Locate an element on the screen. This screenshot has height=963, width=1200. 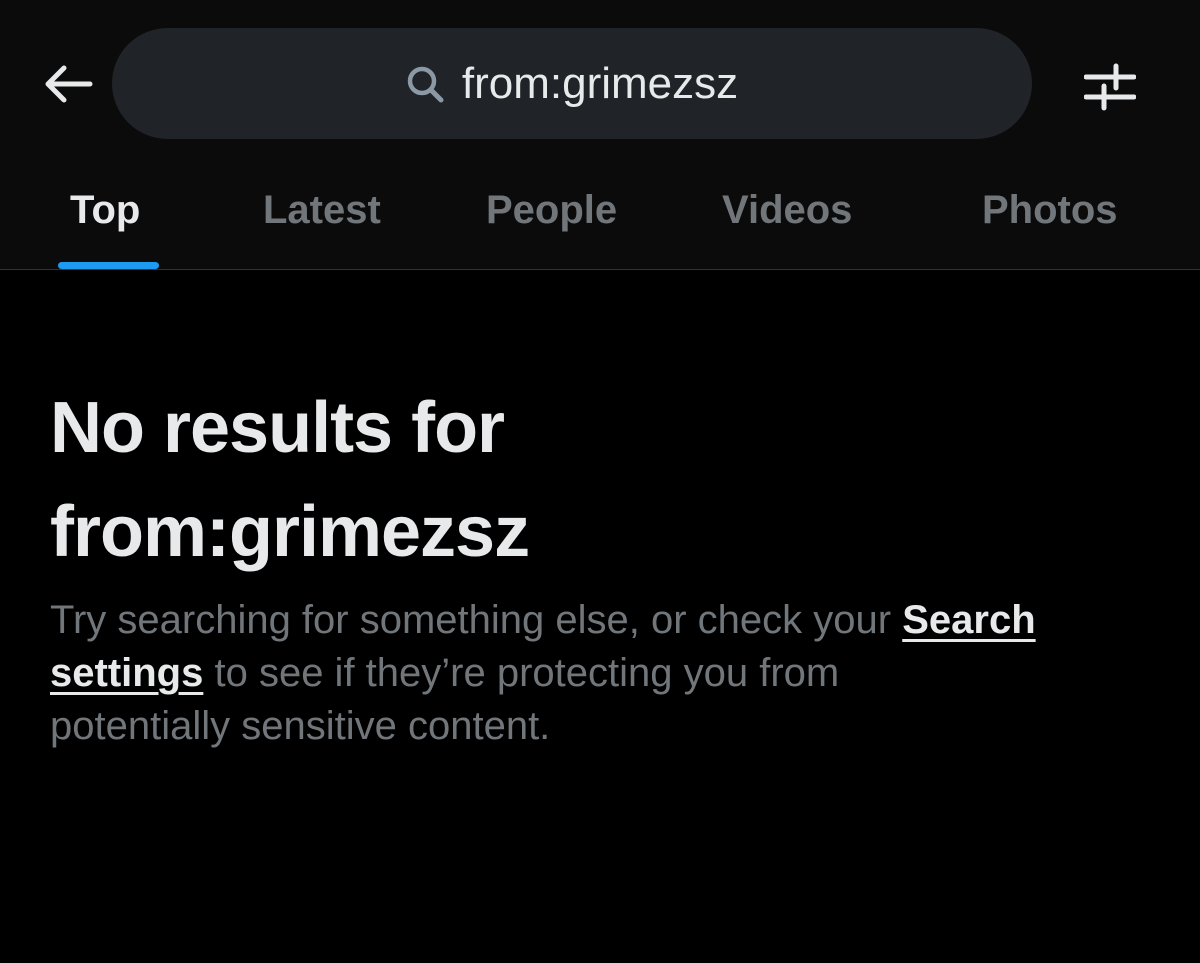
search-input: from:grimezsz is located at coordinates (572, 83).